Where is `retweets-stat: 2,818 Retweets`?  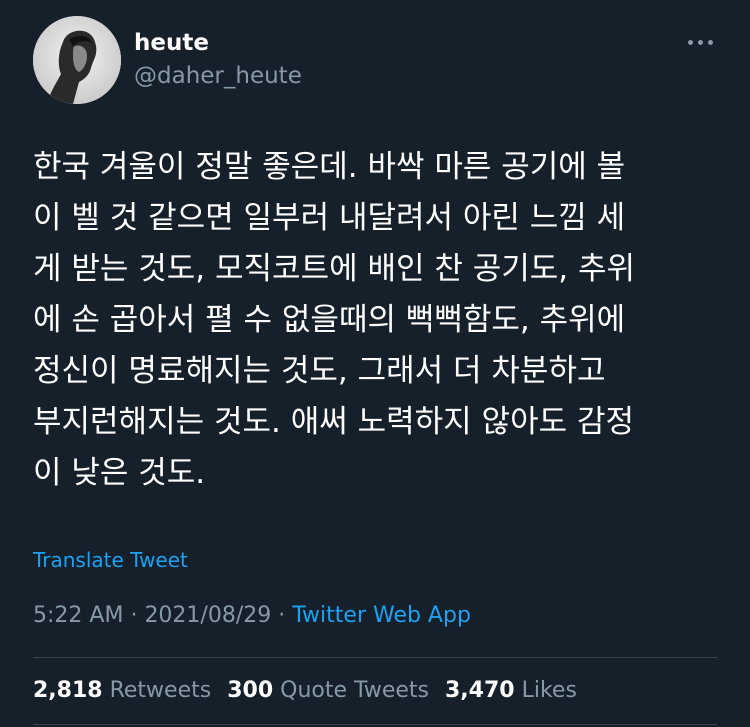
retweets-stat: 2,818 Retweets is located at coordinates (122, 691).